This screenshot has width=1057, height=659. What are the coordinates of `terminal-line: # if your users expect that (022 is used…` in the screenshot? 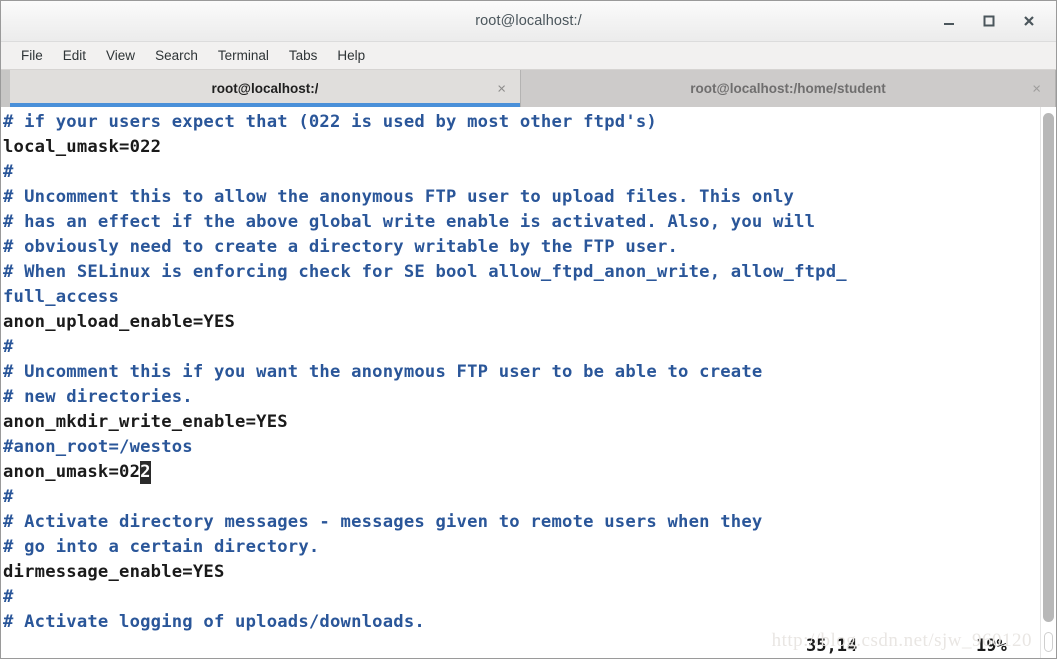 It's located at (330, 122).